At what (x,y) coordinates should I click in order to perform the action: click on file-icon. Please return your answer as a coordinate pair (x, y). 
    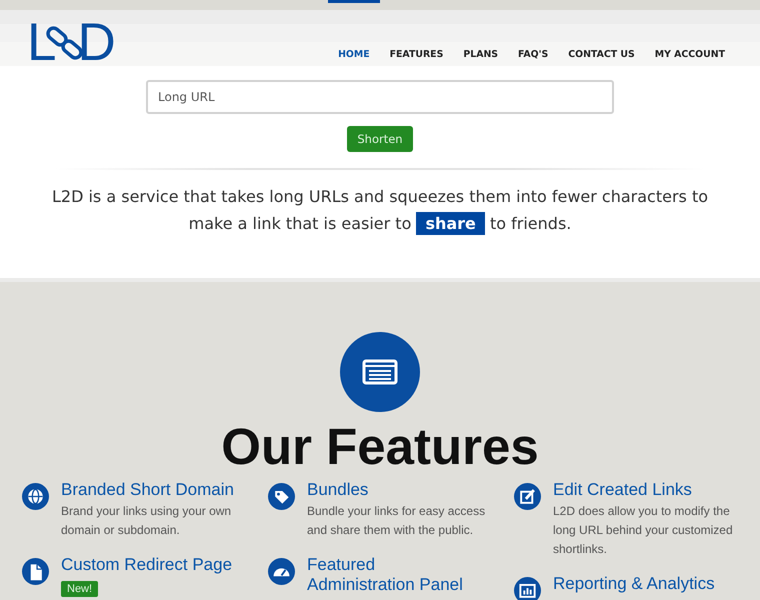
    Looking at the image, I should click on (35, 571).